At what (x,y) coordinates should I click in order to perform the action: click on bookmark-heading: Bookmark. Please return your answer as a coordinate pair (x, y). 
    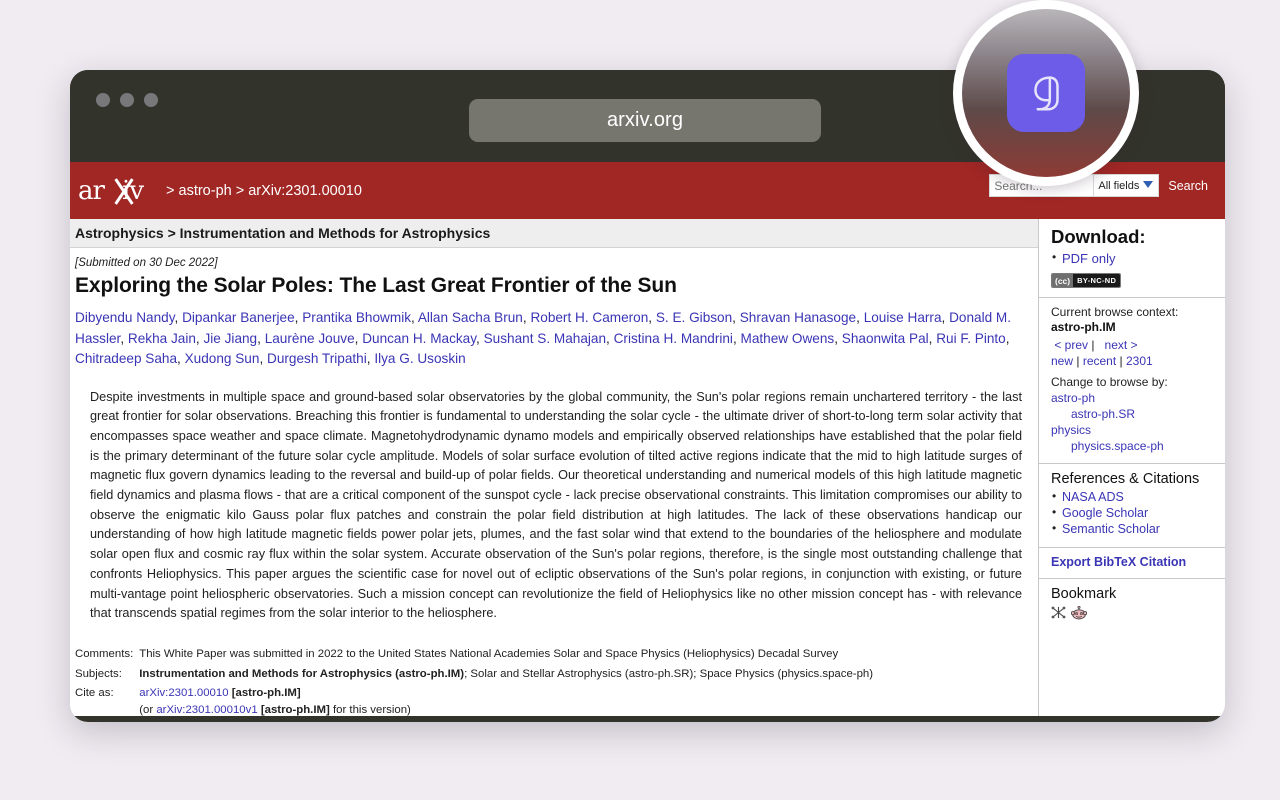
    Looking at the image, I should click on (1084, 594).